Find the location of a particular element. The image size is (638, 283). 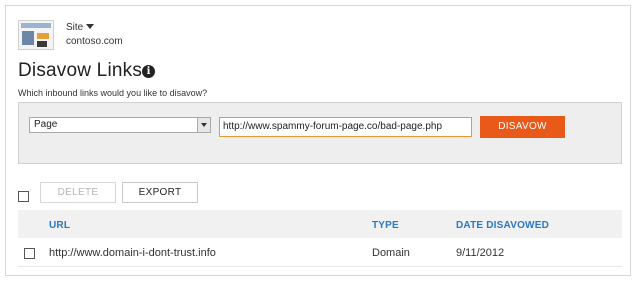

dropdown-arrow-icon is located at coordinates (203, 125).